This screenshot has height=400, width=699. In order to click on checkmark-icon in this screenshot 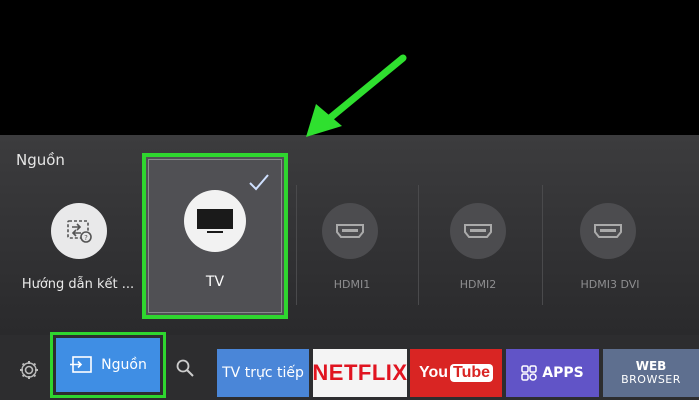, I will do `click(259, 182)`.